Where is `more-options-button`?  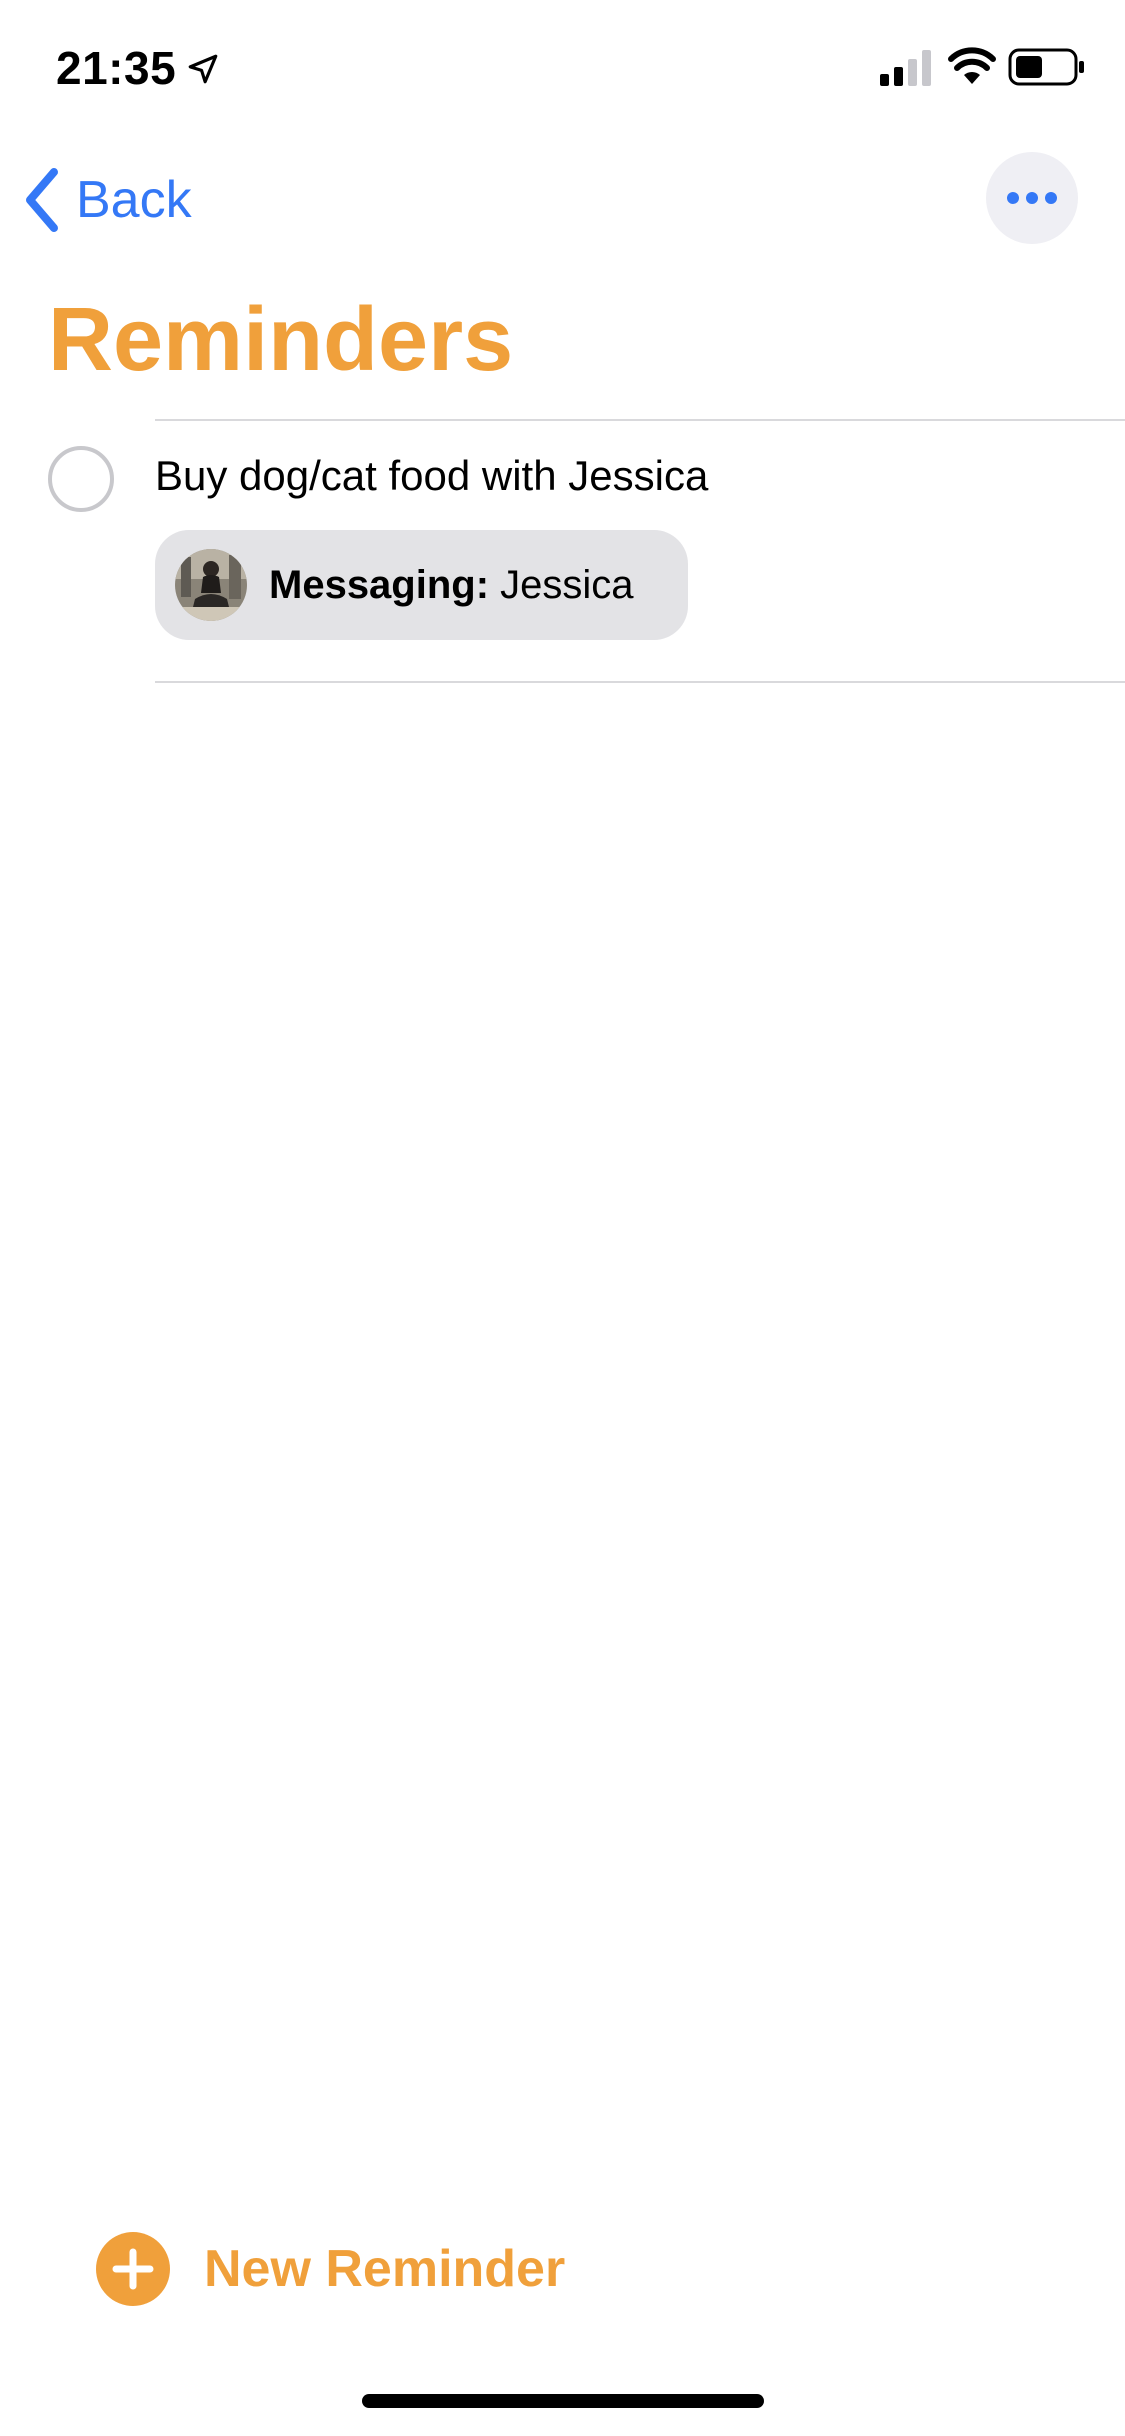
more-options-button is located at coordinates (1032, 198).